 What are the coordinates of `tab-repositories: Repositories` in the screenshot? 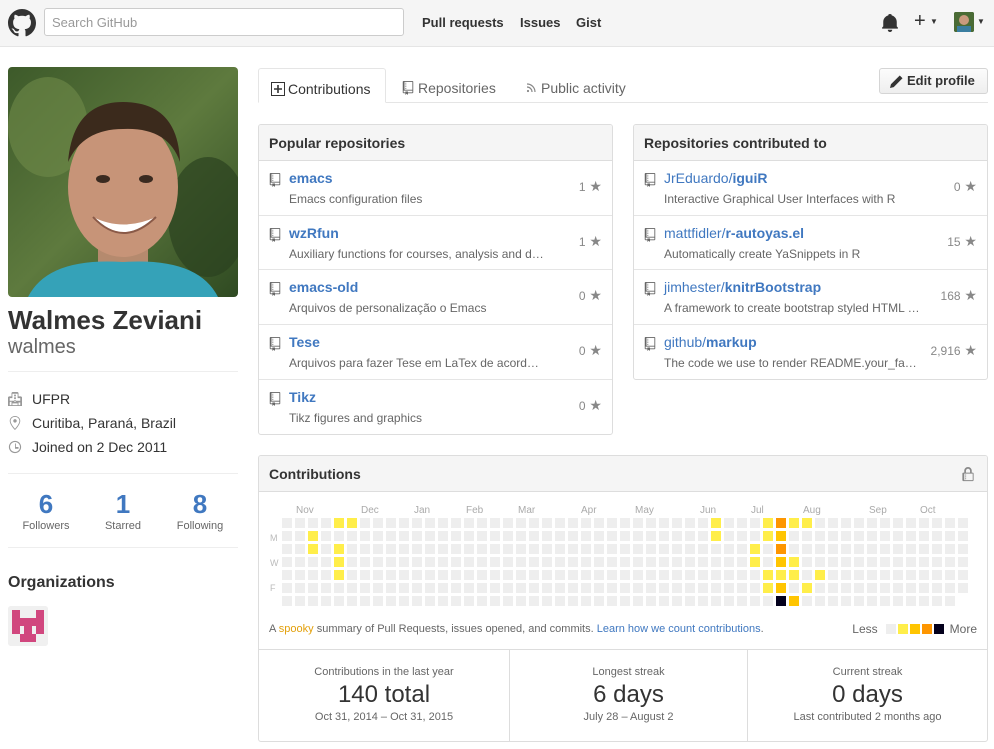 It's located at (449, 85).